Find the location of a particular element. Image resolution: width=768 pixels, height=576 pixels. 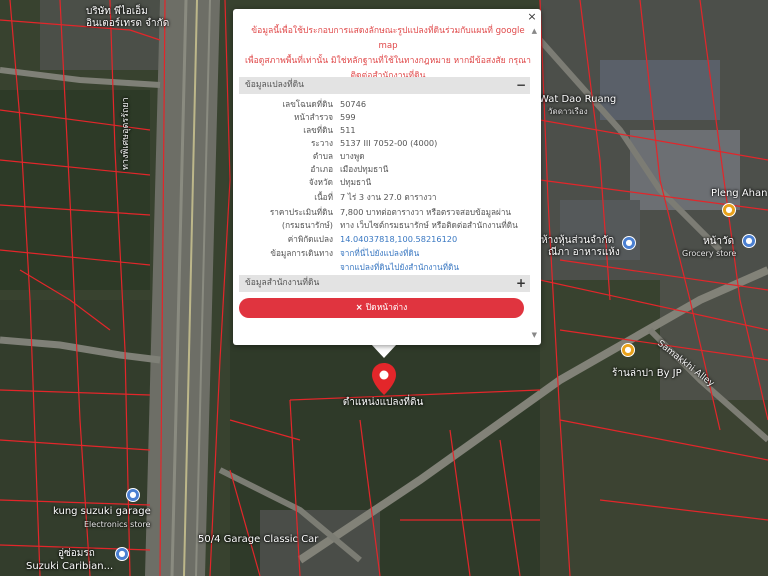

row-value-map-sheet: 5137 III 7052-00 (4000) is located at coordinates (389, 143).